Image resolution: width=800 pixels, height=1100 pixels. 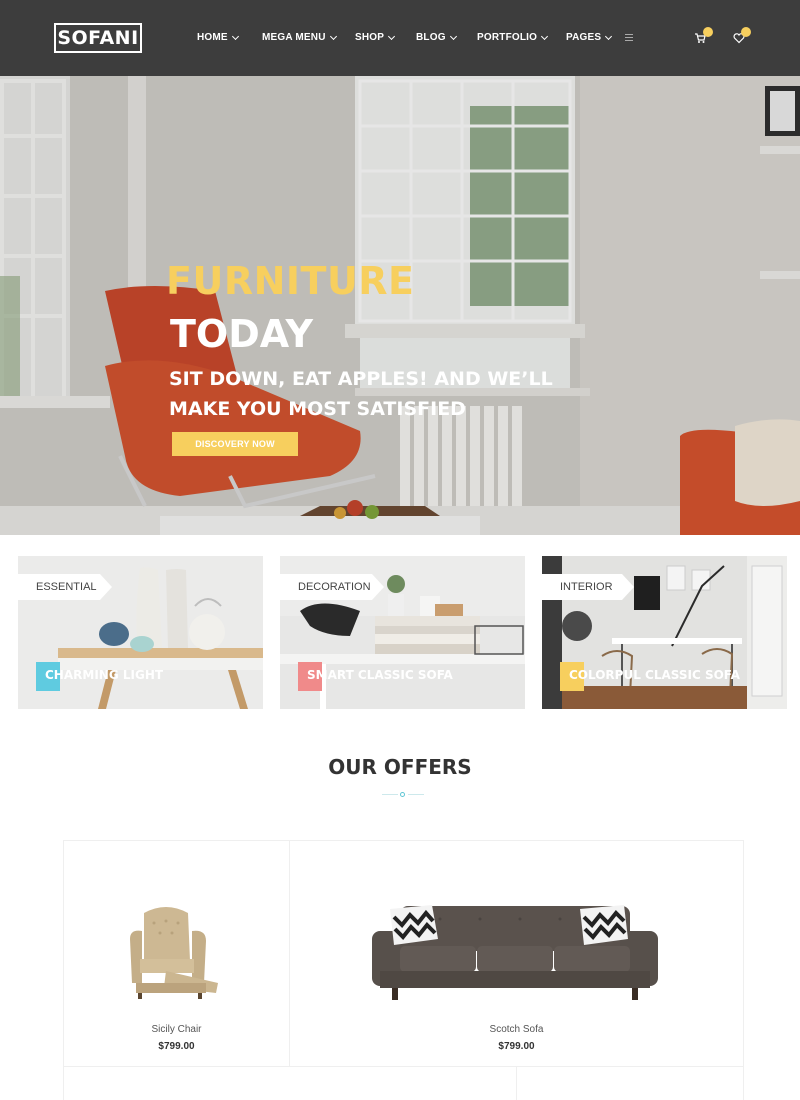 I want to click on category-title: CHARMING LIGHT, so click(x=104, y=675).